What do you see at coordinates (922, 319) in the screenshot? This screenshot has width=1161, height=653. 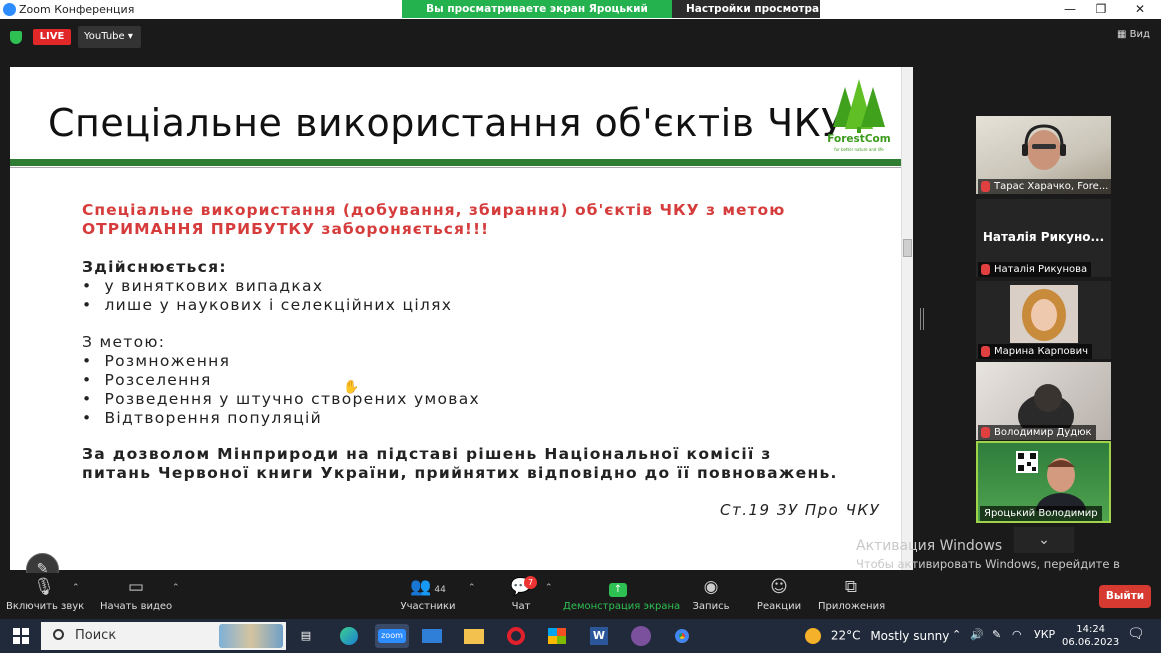 I see `panel-resize-handle` at bounding box center [922, 319].